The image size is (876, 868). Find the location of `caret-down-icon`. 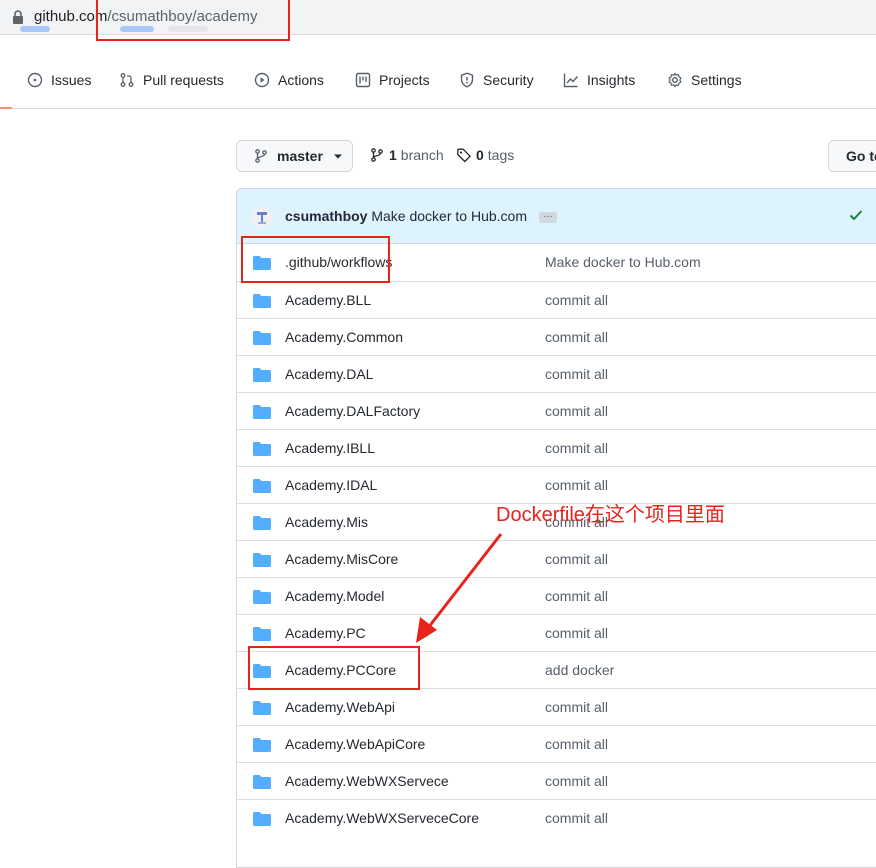

caret-down-icon is located at coordinates (337, 156).